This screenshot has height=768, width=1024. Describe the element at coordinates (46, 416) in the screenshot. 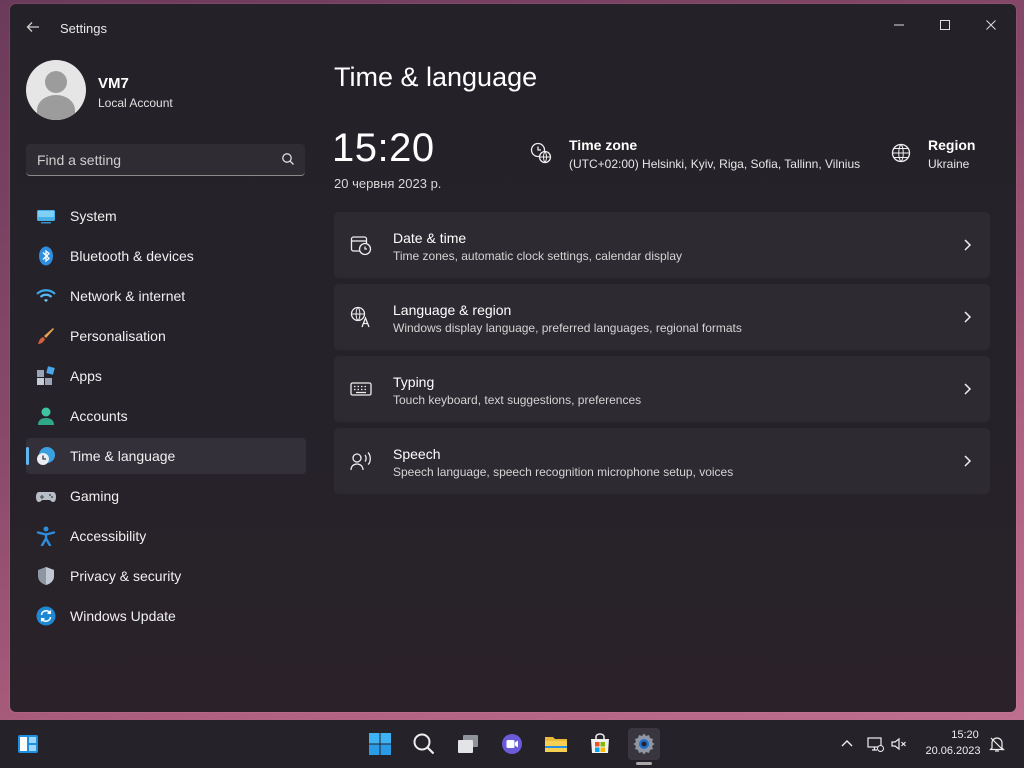

I see `accounts-icon` at that location.